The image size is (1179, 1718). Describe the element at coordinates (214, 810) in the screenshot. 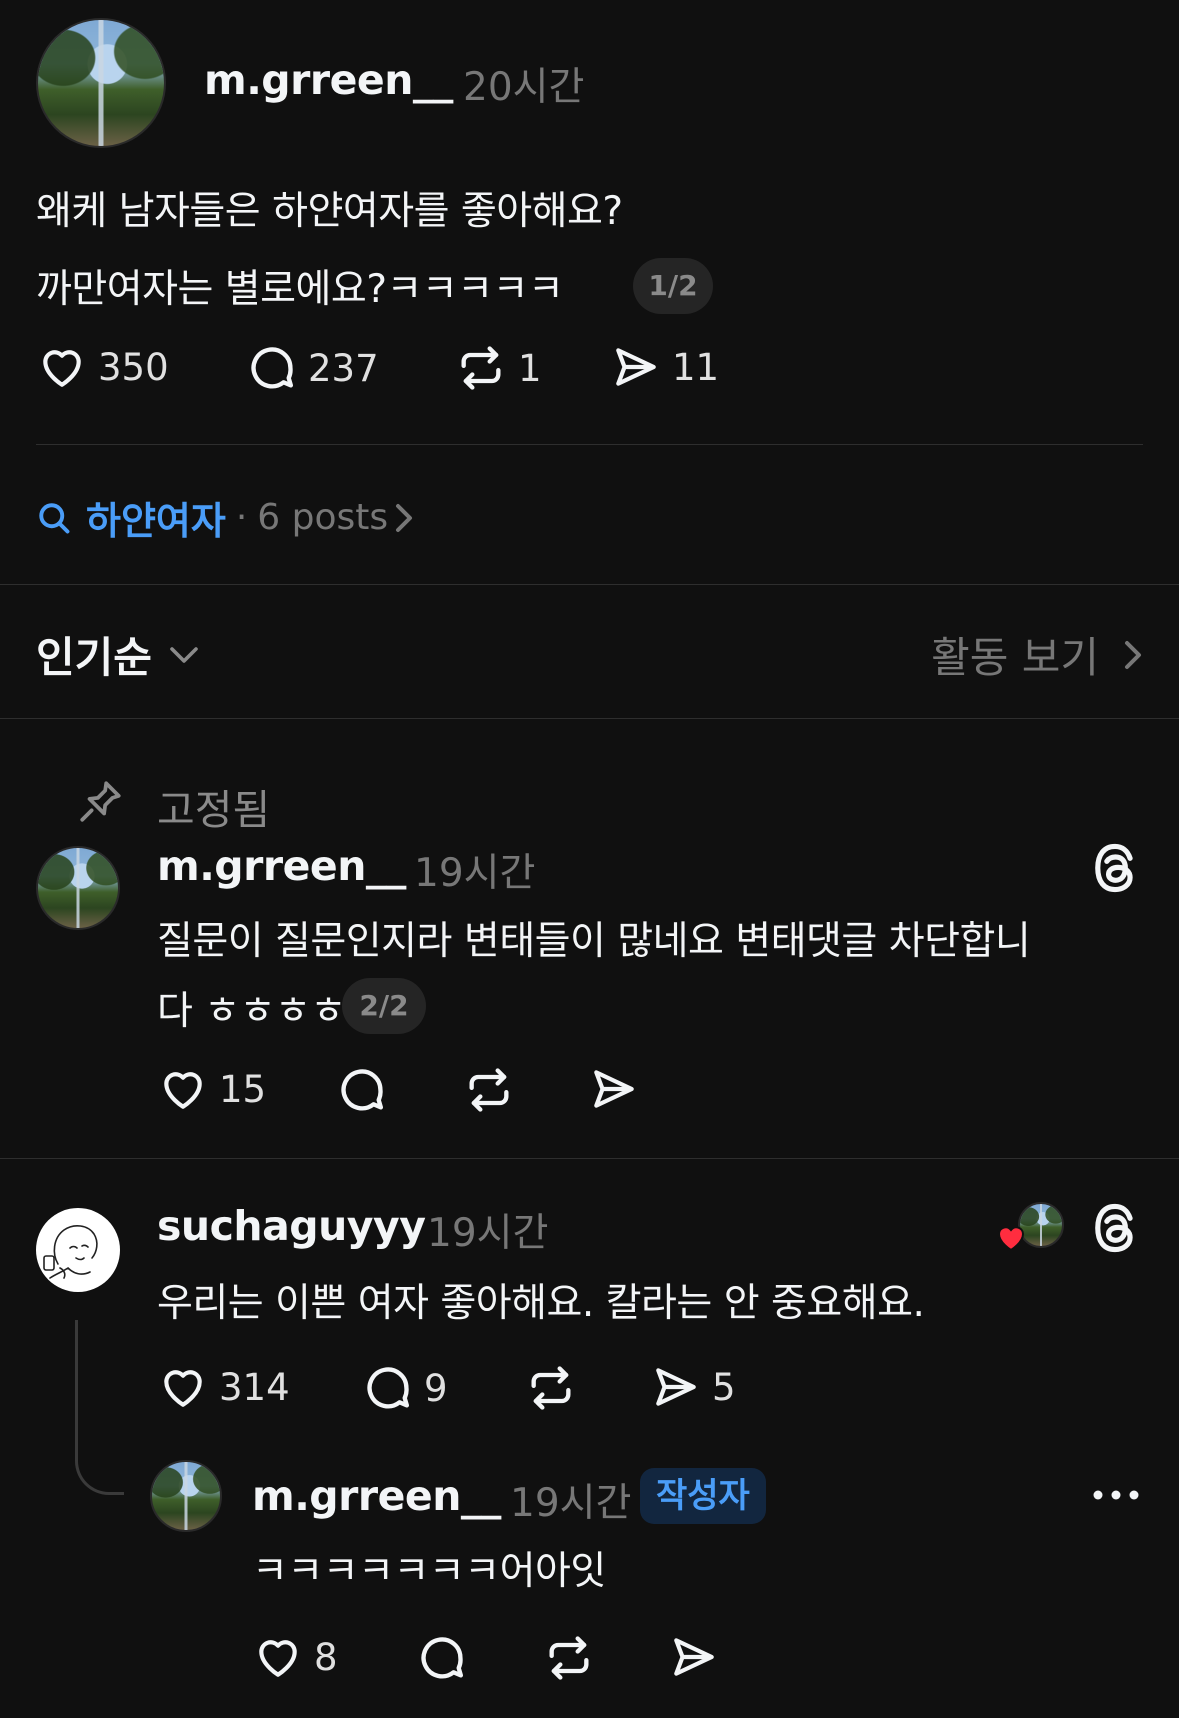

I see `pinned-label: 고정됨` at that location.